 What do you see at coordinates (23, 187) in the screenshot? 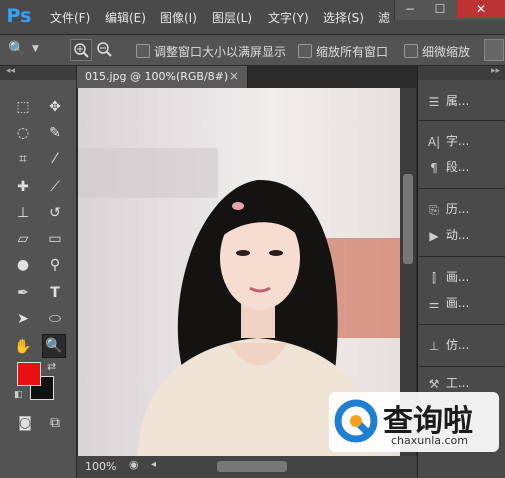
I see `spot-healing-tool-icon: ✚` at bounding box center [23, 187].